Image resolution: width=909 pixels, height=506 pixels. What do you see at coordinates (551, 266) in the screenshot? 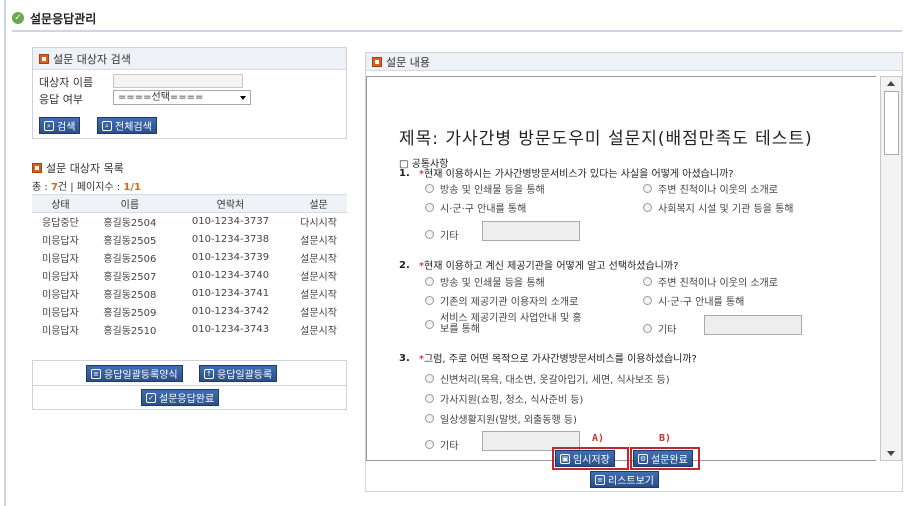
I see `question-2-text: 현재 이용하고 계신 제공기관을 어떻게 알고 선택하셨습니까?` at bounding box center [551, 266].